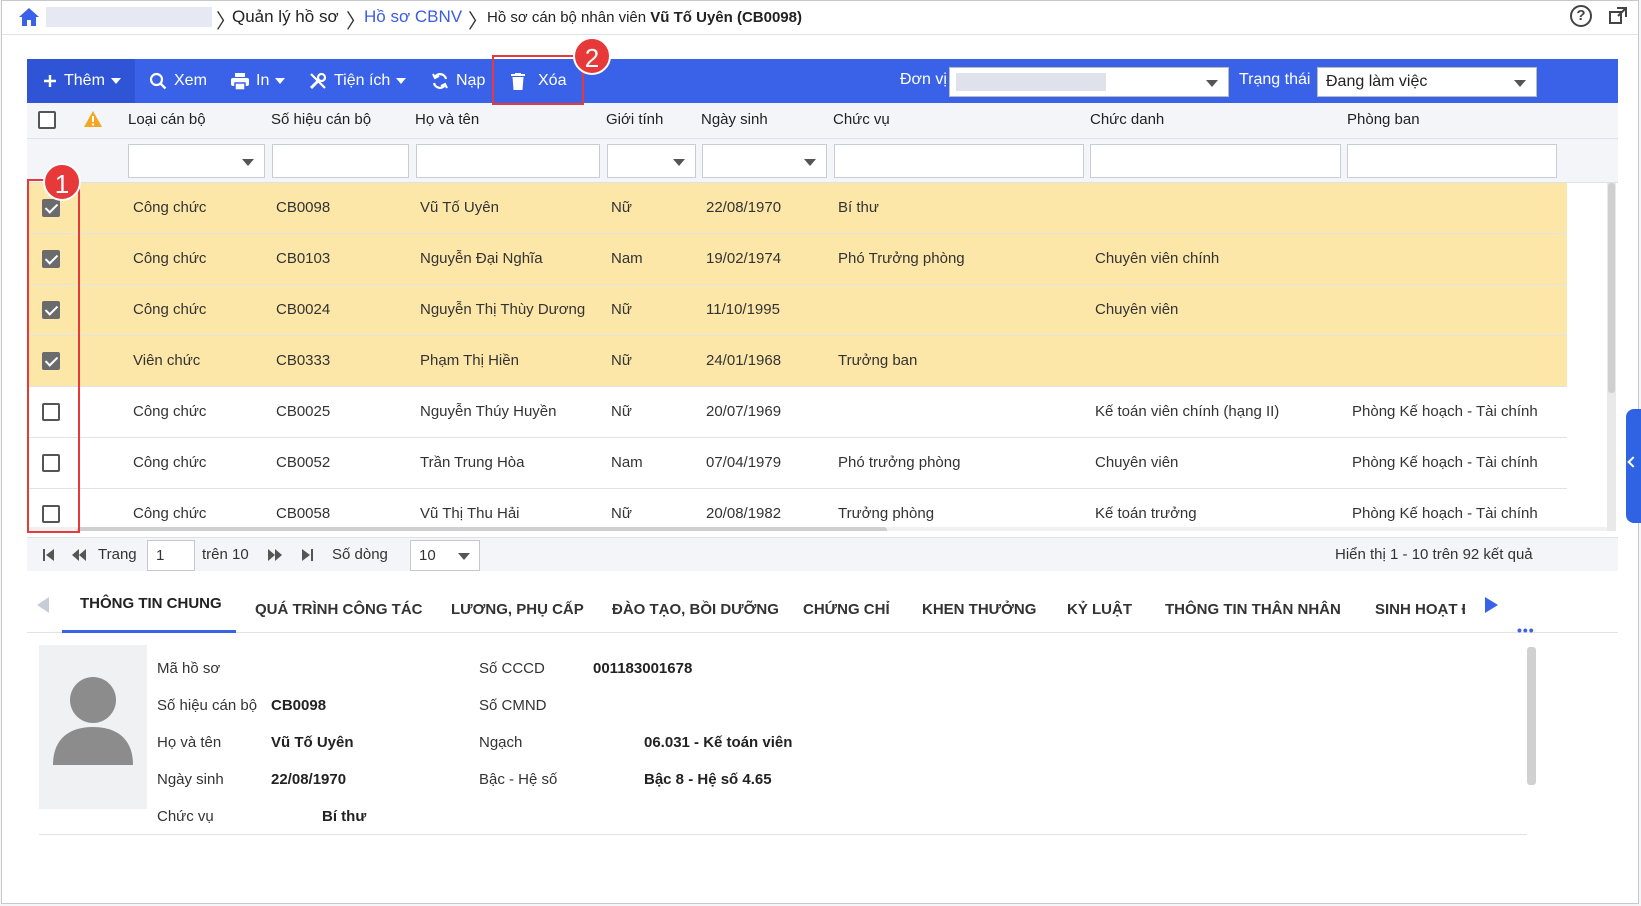  What do you see at coordinates (1420, 609) in the screenshot?
I see `tab-activities: SINH HOẠT Đ` at bounding box center [1420, 609].